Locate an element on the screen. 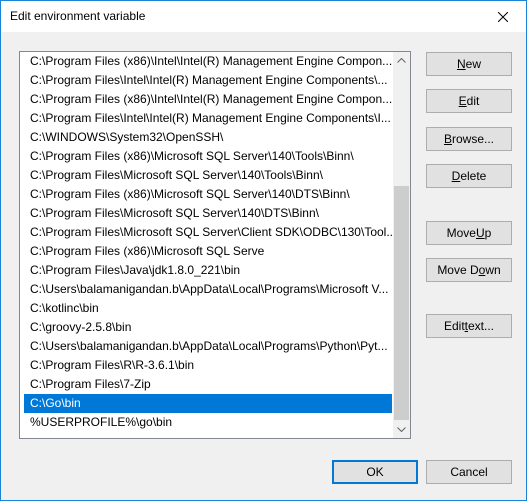 This screenshot has height=501, width=527. list-item: C:\kotlinc\bin is located at coordinates (208, 308).